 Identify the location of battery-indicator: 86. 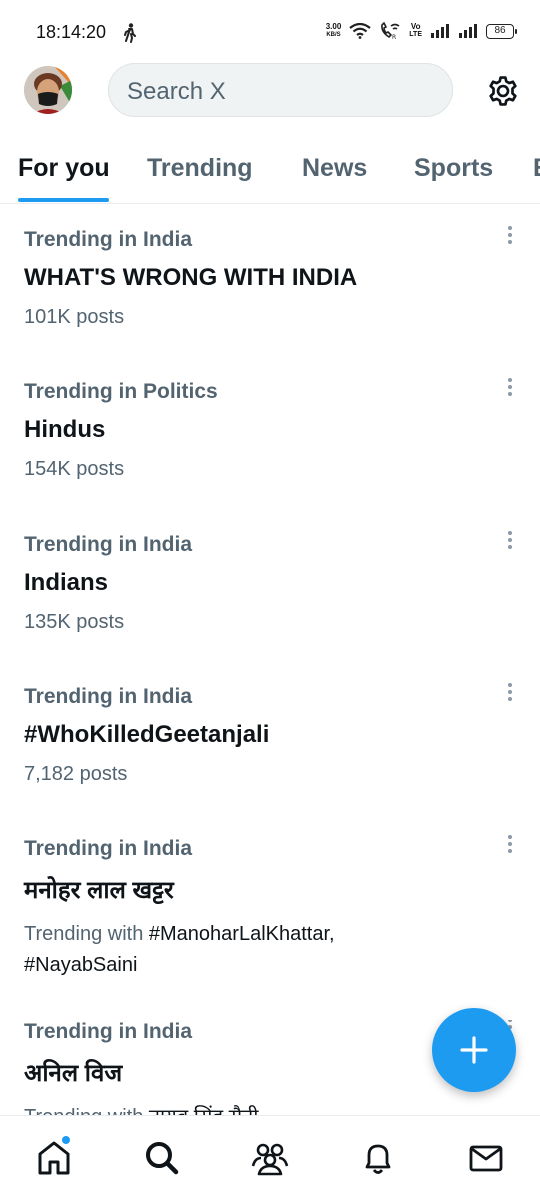
(501, 31).